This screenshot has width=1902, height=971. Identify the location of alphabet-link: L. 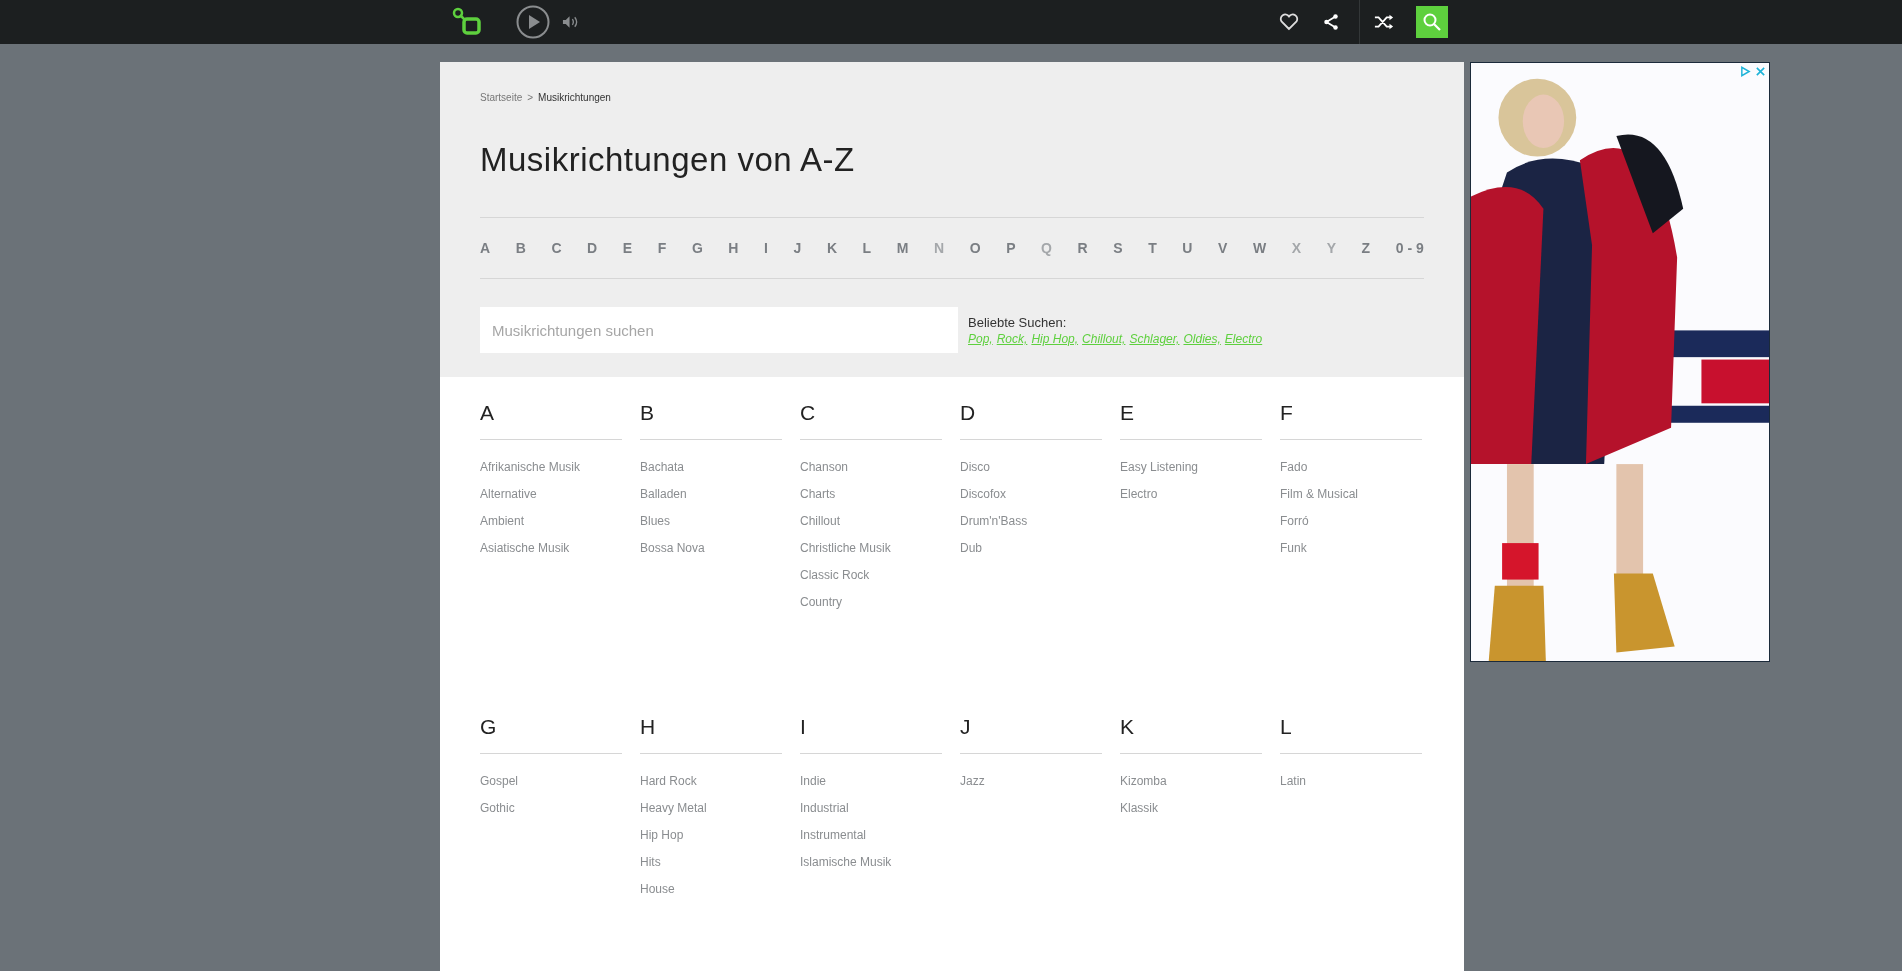
(867, 248).